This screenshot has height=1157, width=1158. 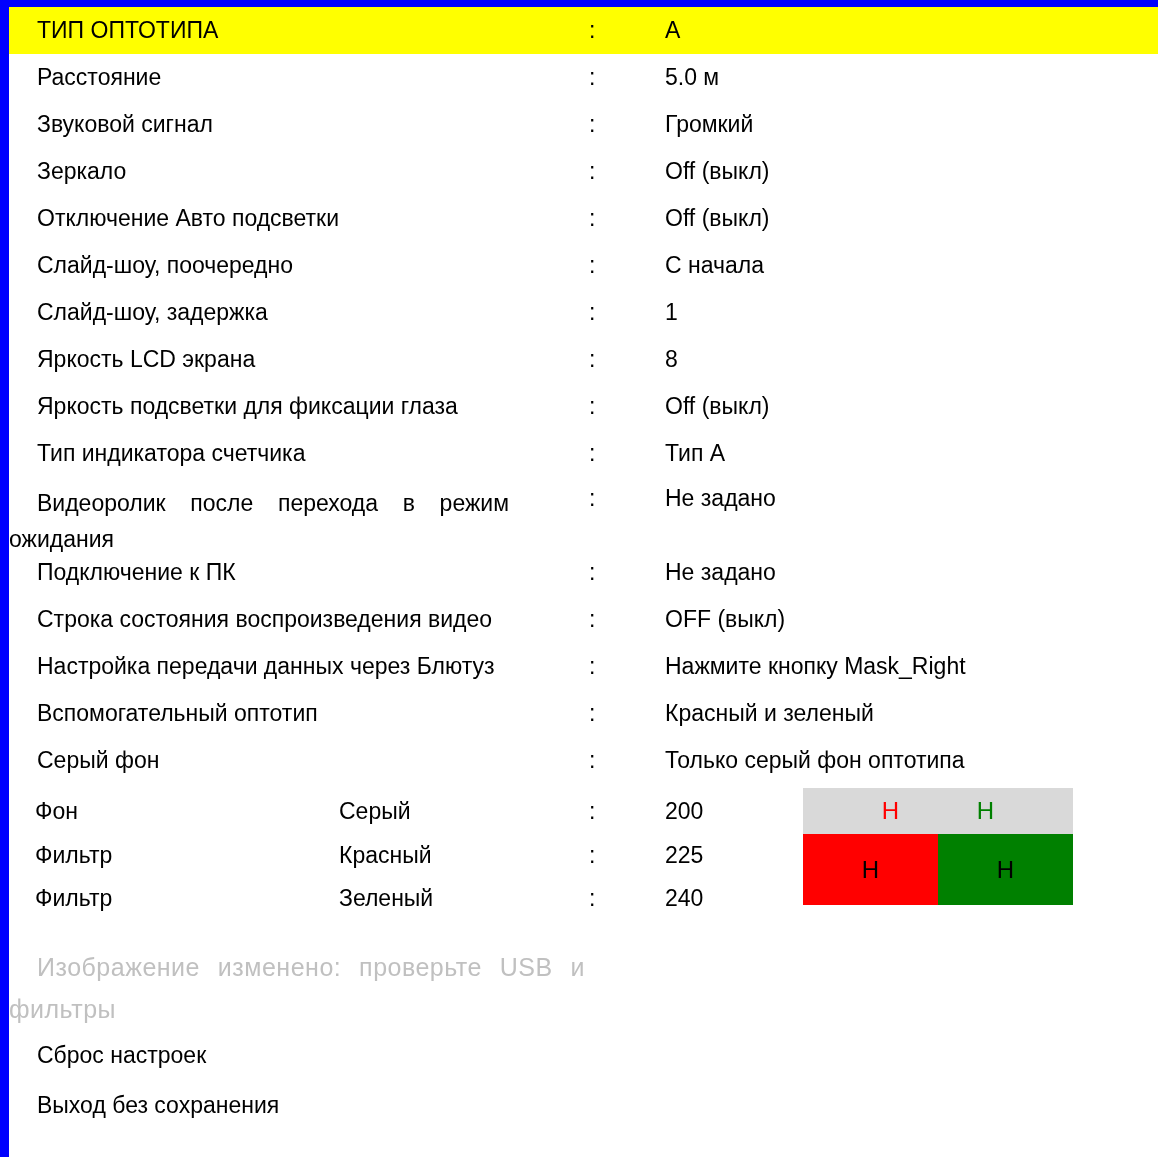 I want to click on setting-label: Строка состояния воспроизведения видео, so click(x=265, y=619).